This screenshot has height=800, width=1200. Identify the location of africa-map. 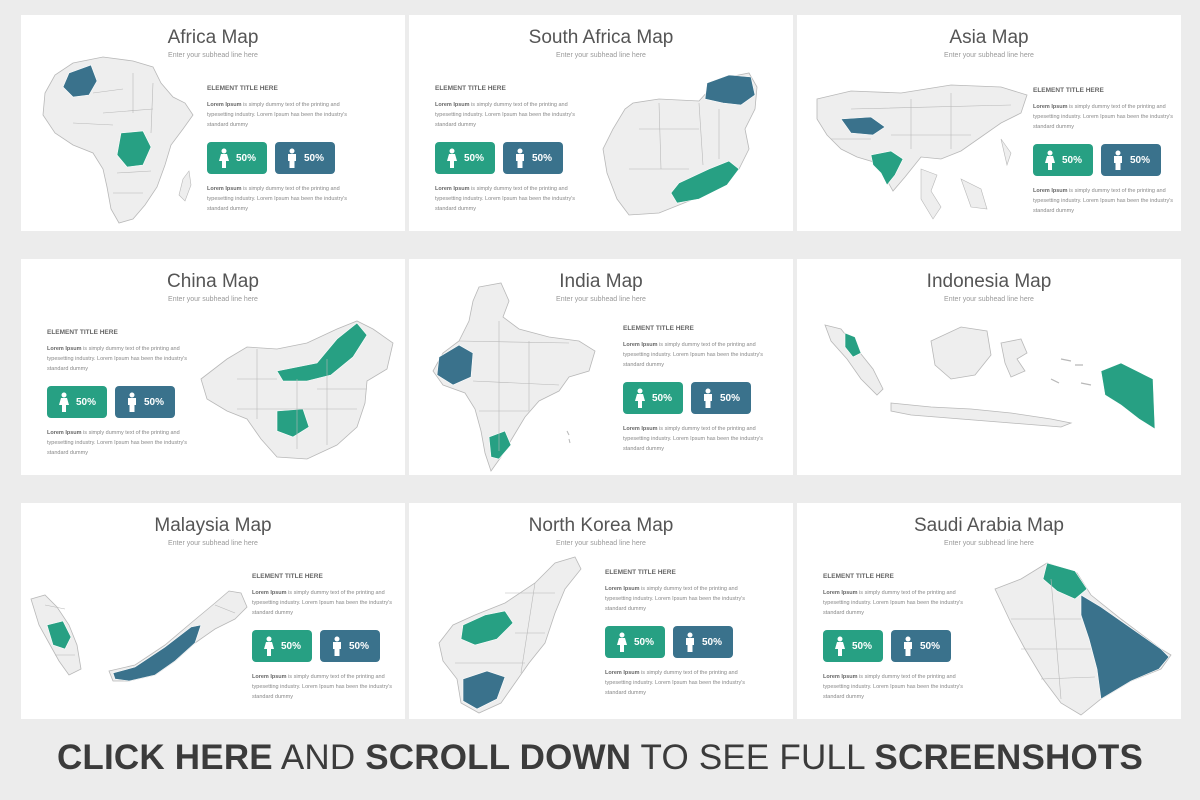
(118, 140).